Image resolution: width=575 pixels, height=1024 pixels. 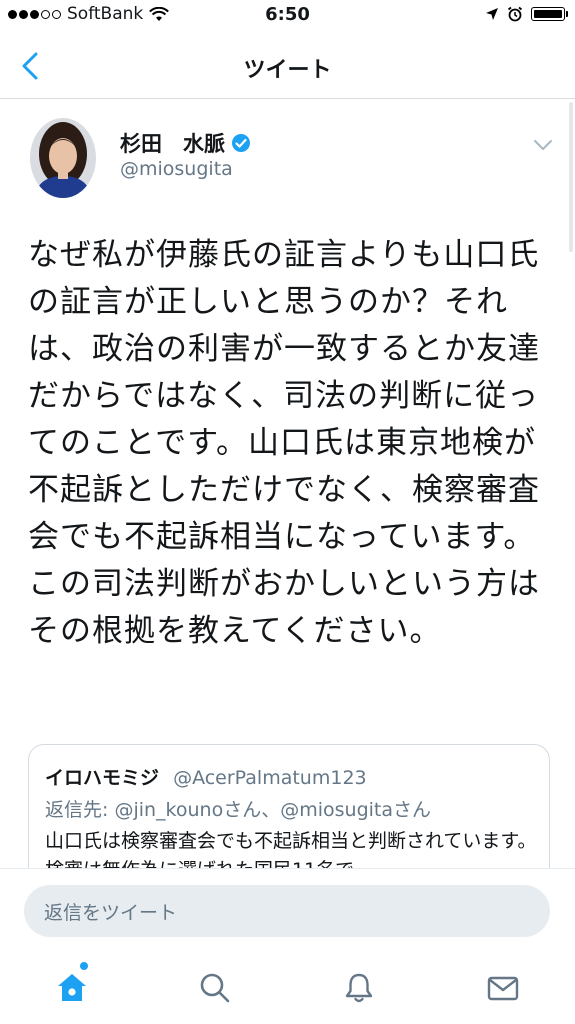 I want to click on avatar, so click(x=63, y=158).